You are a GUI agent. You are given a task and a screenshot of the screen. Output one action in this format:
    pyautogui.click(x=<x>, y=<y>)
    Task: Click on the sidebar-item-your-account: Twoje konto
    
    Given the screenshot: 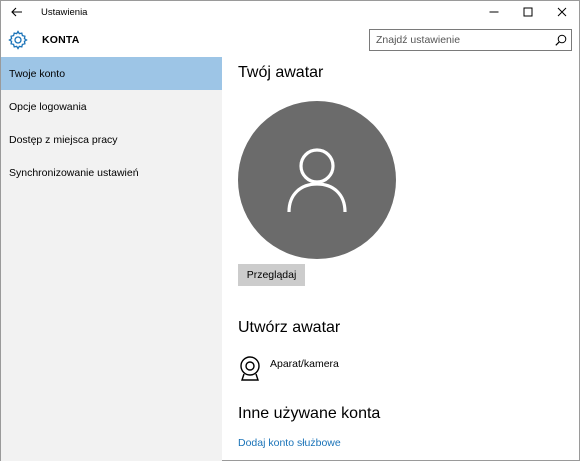 What is the action you would take?
    pyautogui.click(x=111, y=73)
    